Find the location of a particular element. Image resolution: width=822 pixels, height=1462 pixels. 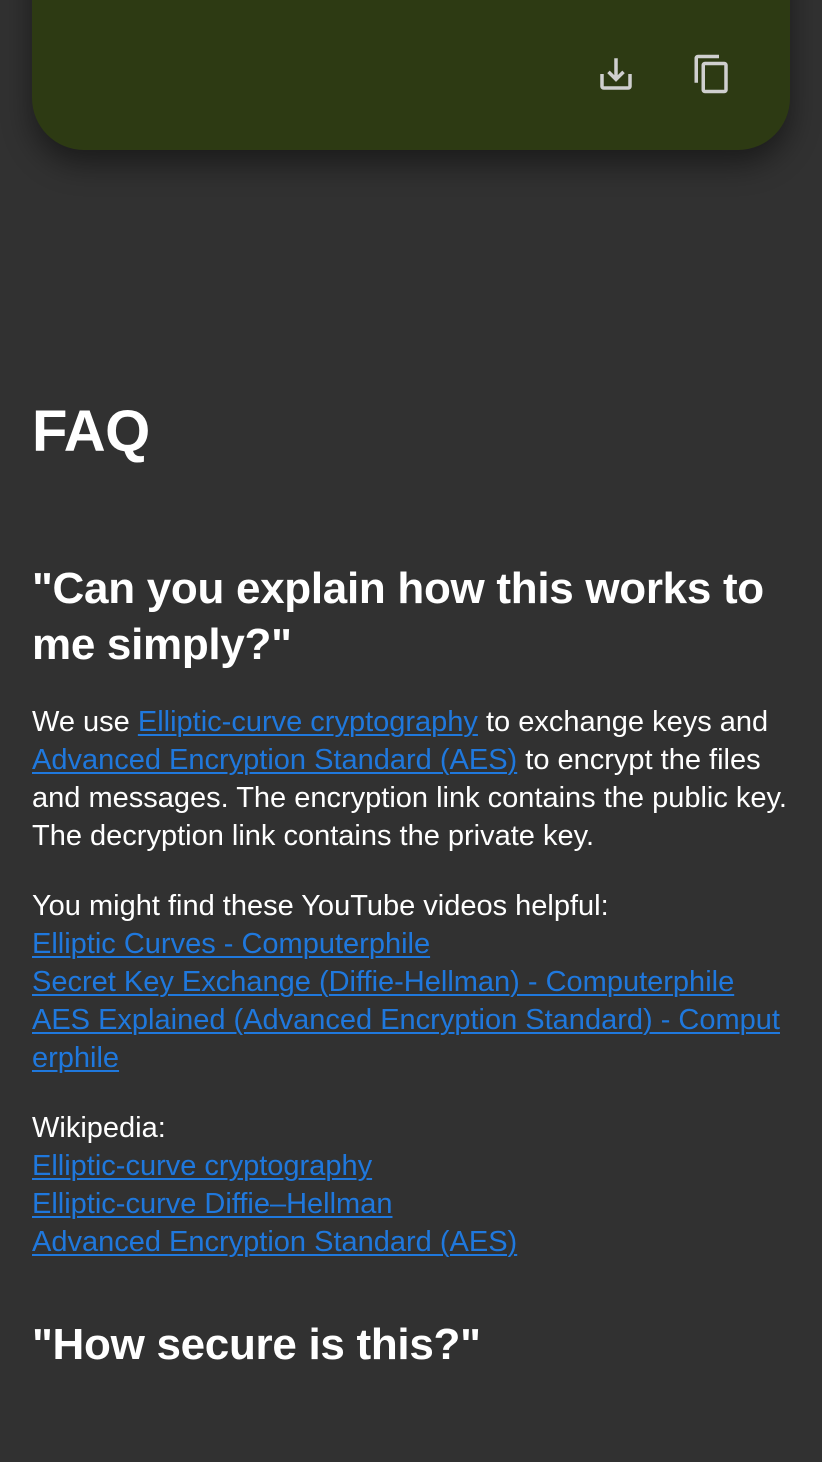

faq-question-how-secure: "How secure is this?" is located at coordinates (256, 1344).